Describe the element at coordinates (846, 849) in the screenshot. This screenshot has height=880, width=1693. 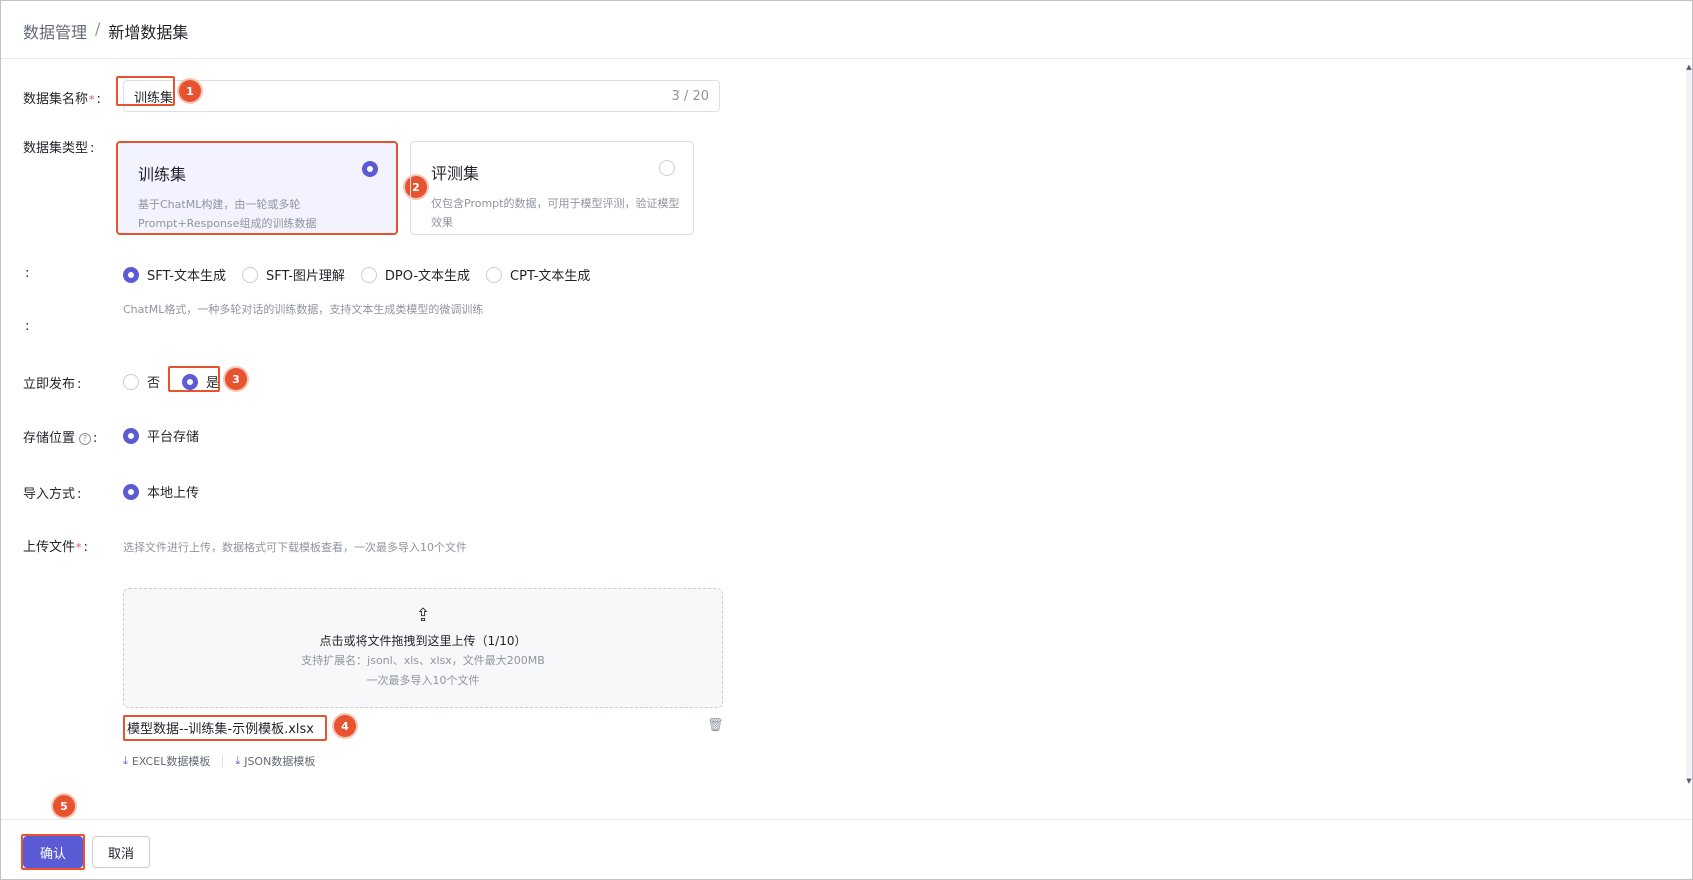
I see `footer-bar` at that location.